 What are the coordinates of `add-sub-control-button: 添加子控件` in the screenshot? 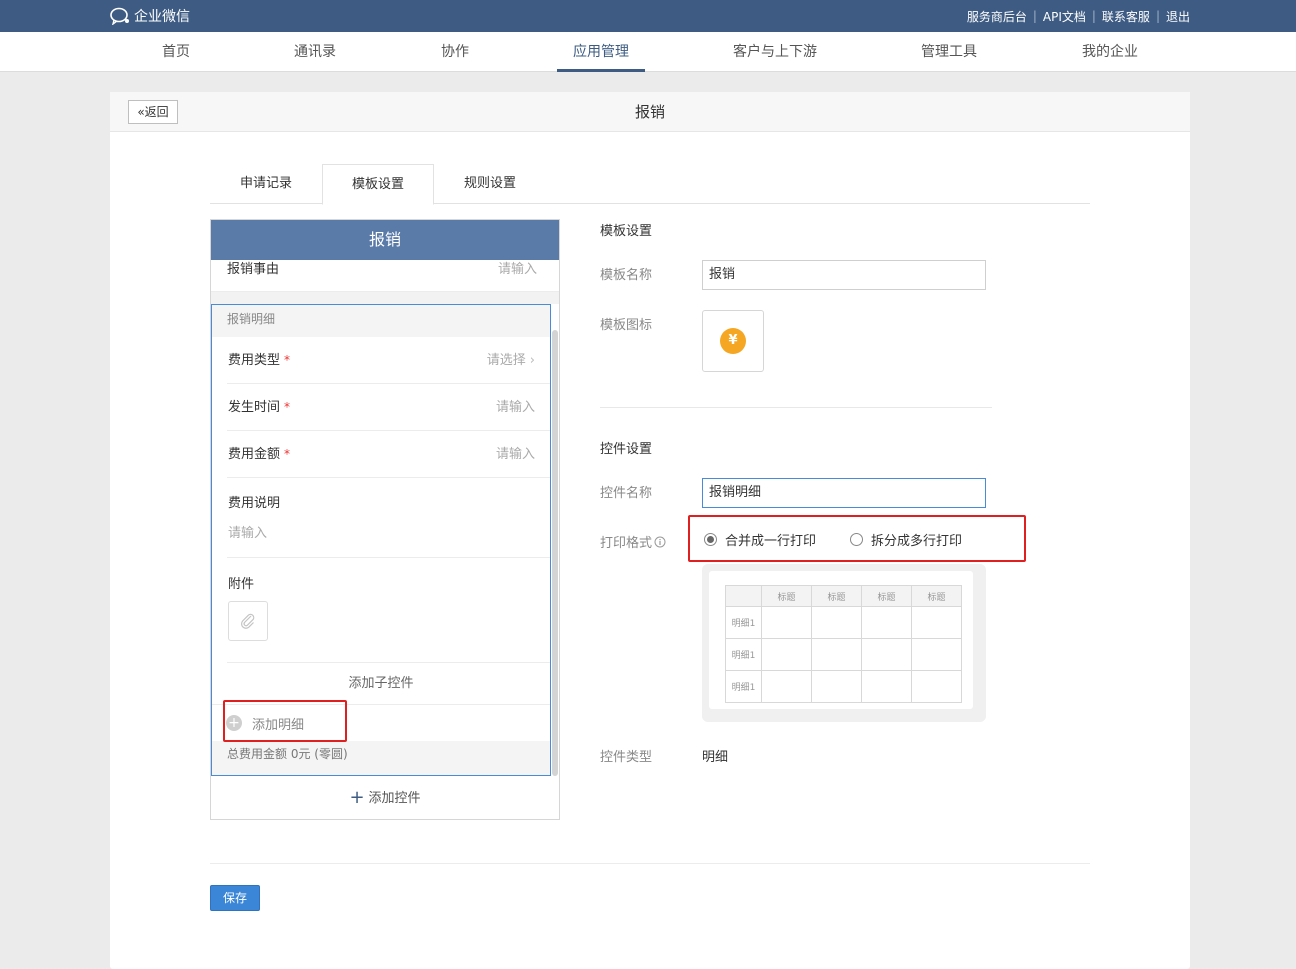 It's located at (381, 684).